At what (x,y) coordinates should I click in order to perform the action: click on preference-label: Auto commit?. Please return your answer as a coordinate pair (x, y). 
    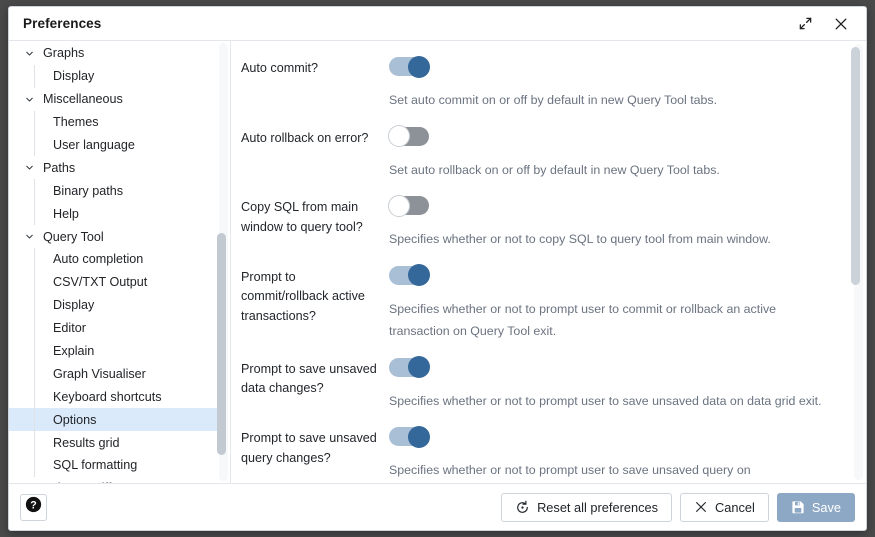
    Looking at the image, I should click on (279, 68).